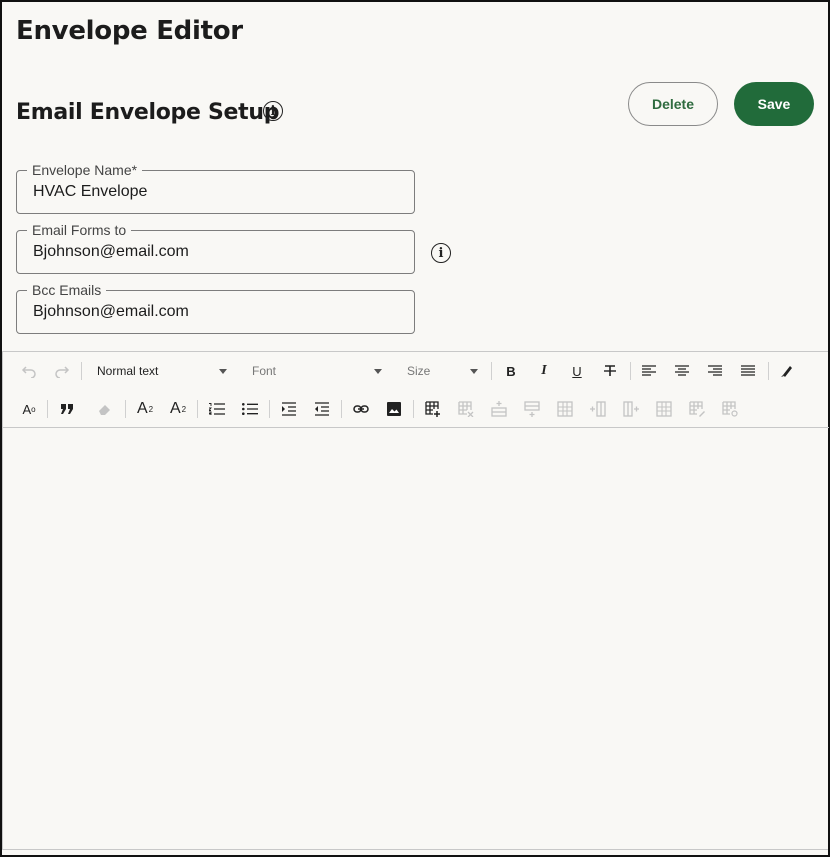  I want to click on table-cell-properties-icon, so click(697, 409).